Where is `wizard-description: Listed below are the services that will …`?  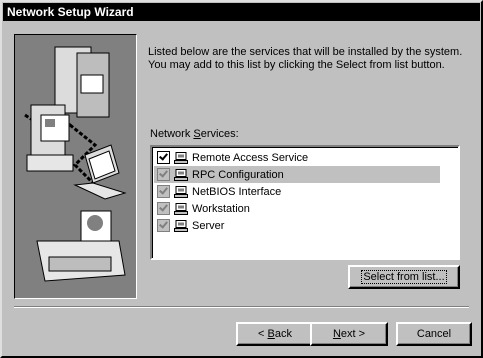 wizard-description: Listed below are the services that will … is located at coordinates (308, 59).